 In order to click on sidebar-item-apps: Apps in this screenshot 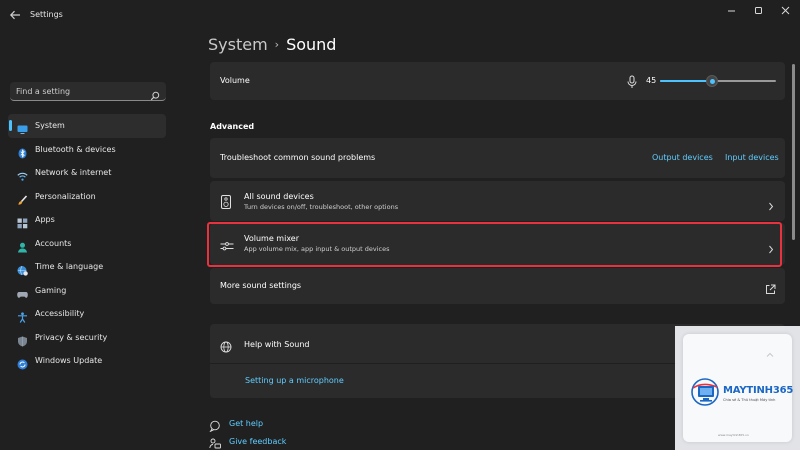, I will do `click(87, 220)`.